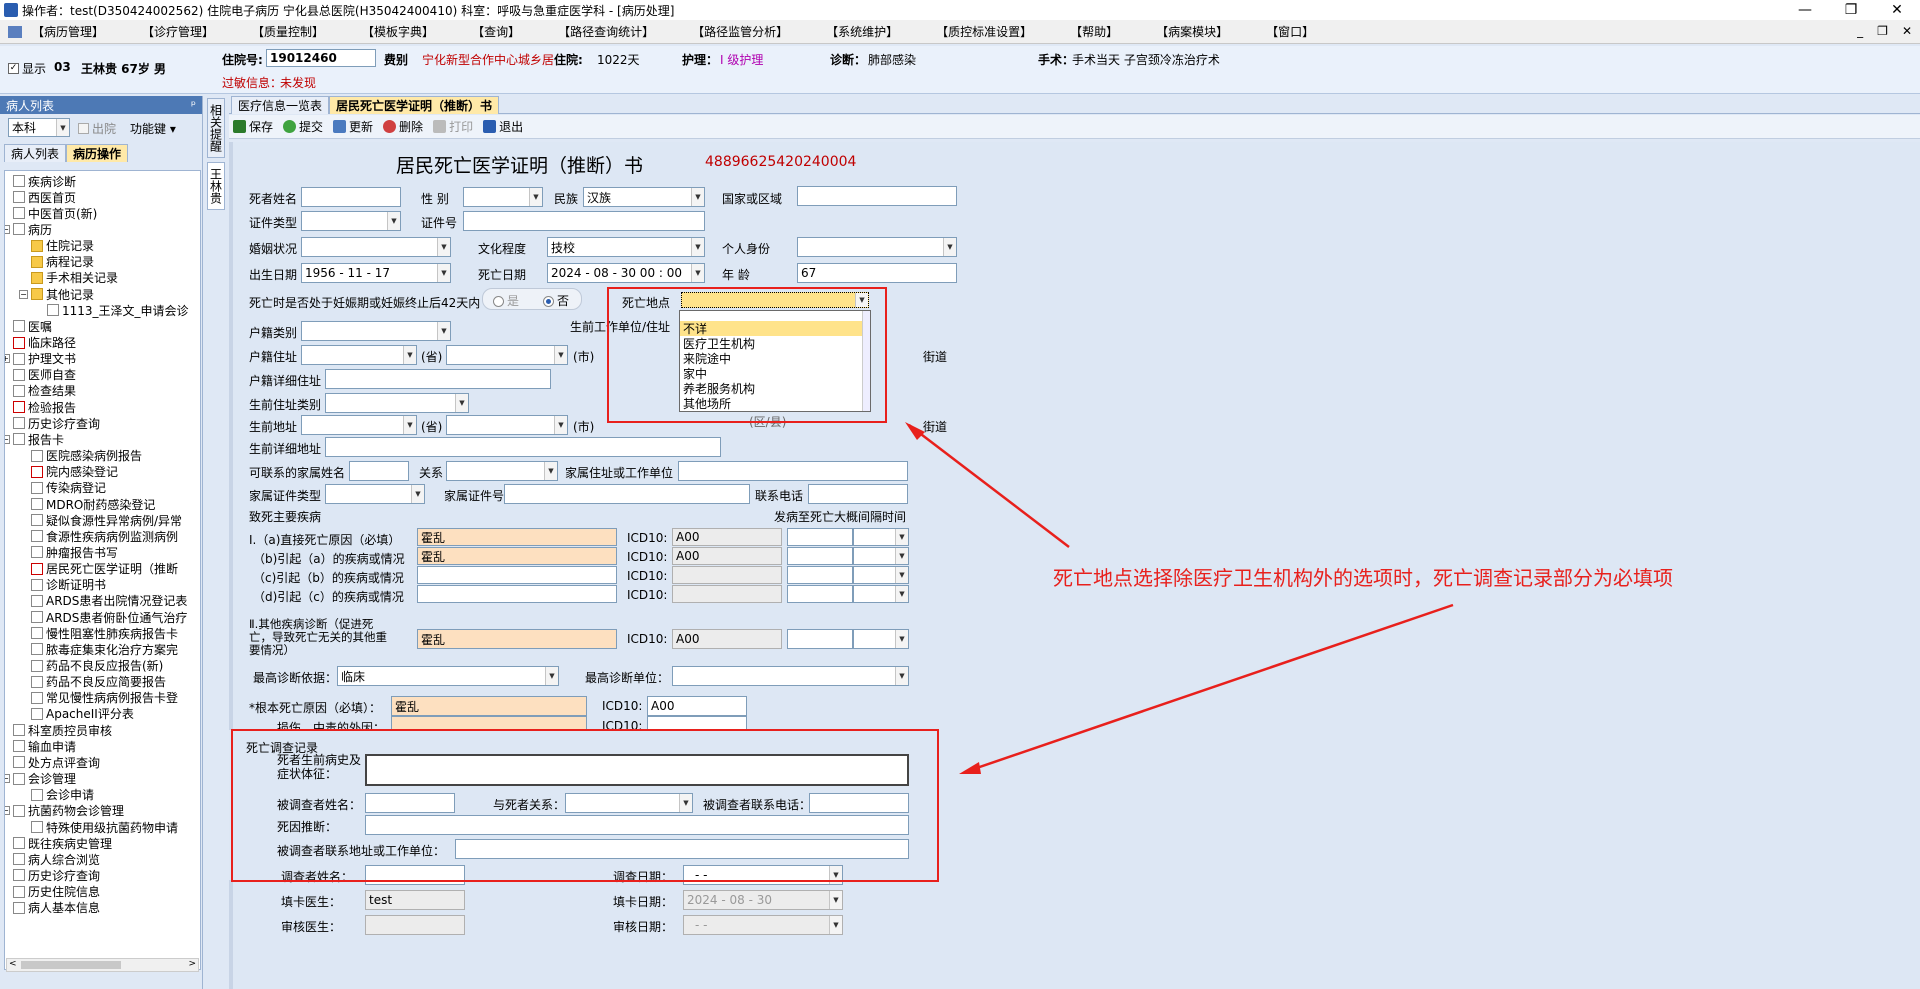 The image size is (1920, 989). Describe the element at coordinates (193, 105) in the screenshot. I see `pin-icon: ᵖ` at that location.